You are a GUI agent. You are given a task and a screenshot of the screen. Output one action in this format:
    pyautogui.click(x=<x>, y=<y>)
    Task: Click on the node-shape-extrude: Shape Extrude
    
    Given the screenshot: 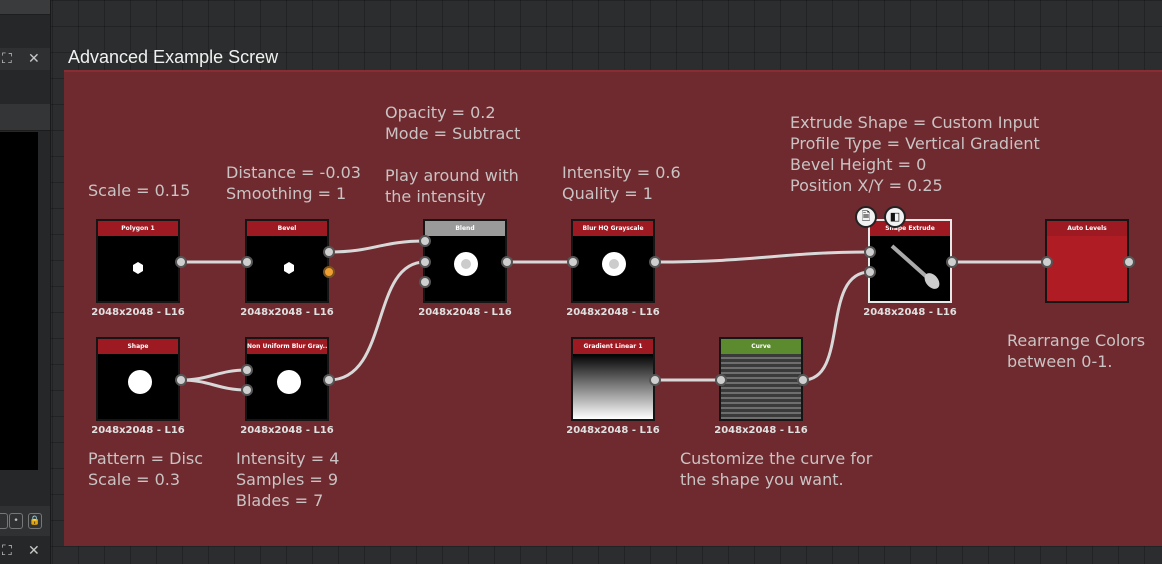 What is the action you would take?
    pyautogui.click(x=910, y=261)
    